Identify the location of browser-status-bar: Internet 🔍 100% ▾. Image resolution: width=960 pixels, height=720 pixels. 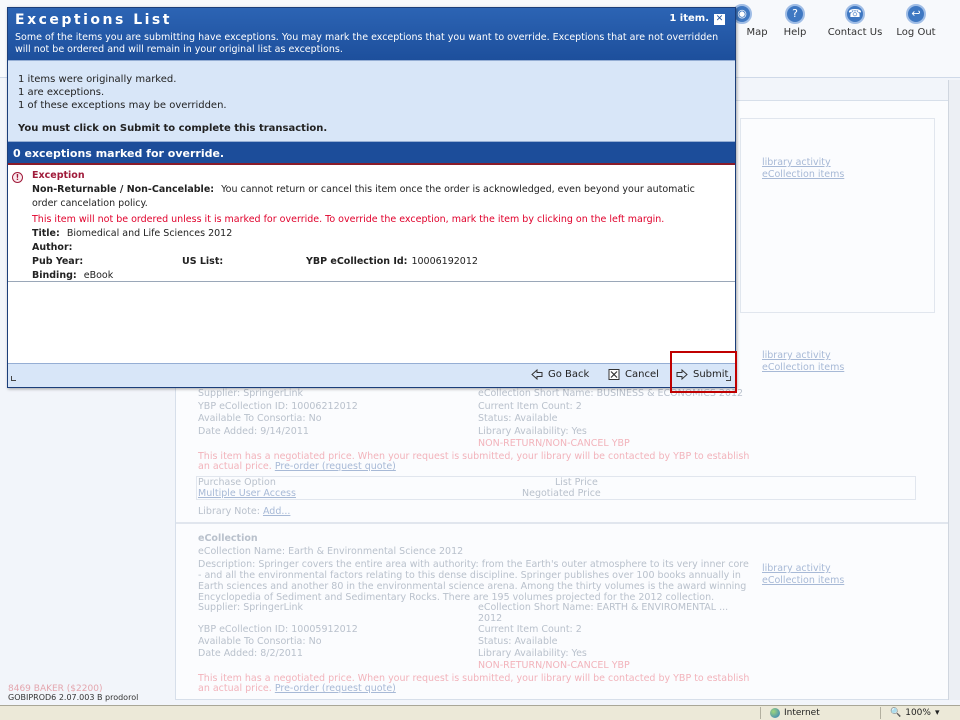
(480, 712).